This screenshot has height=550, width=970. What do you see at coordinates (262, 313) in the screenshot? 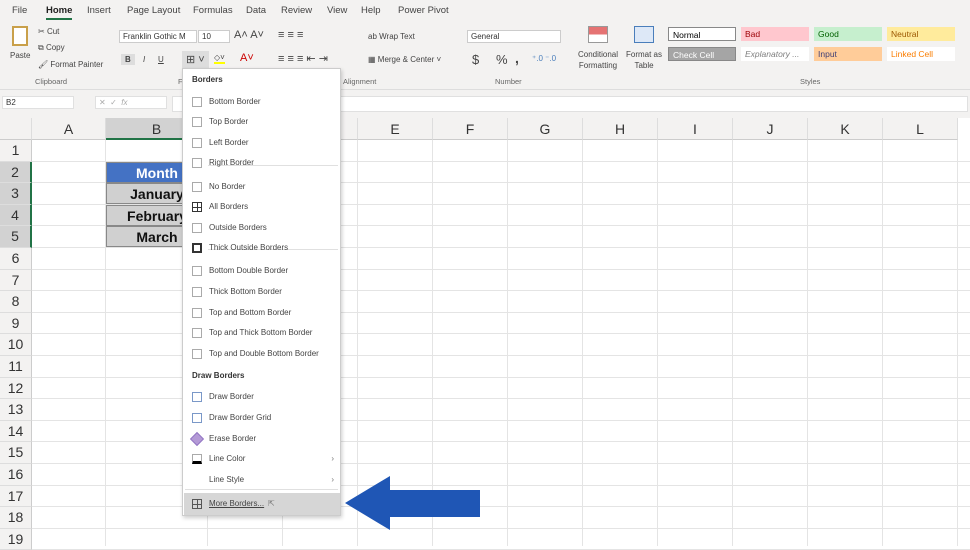
I see `menu-item-top-and-bottom-border: Top and Bottom Border` at bounding box center [262, 313].